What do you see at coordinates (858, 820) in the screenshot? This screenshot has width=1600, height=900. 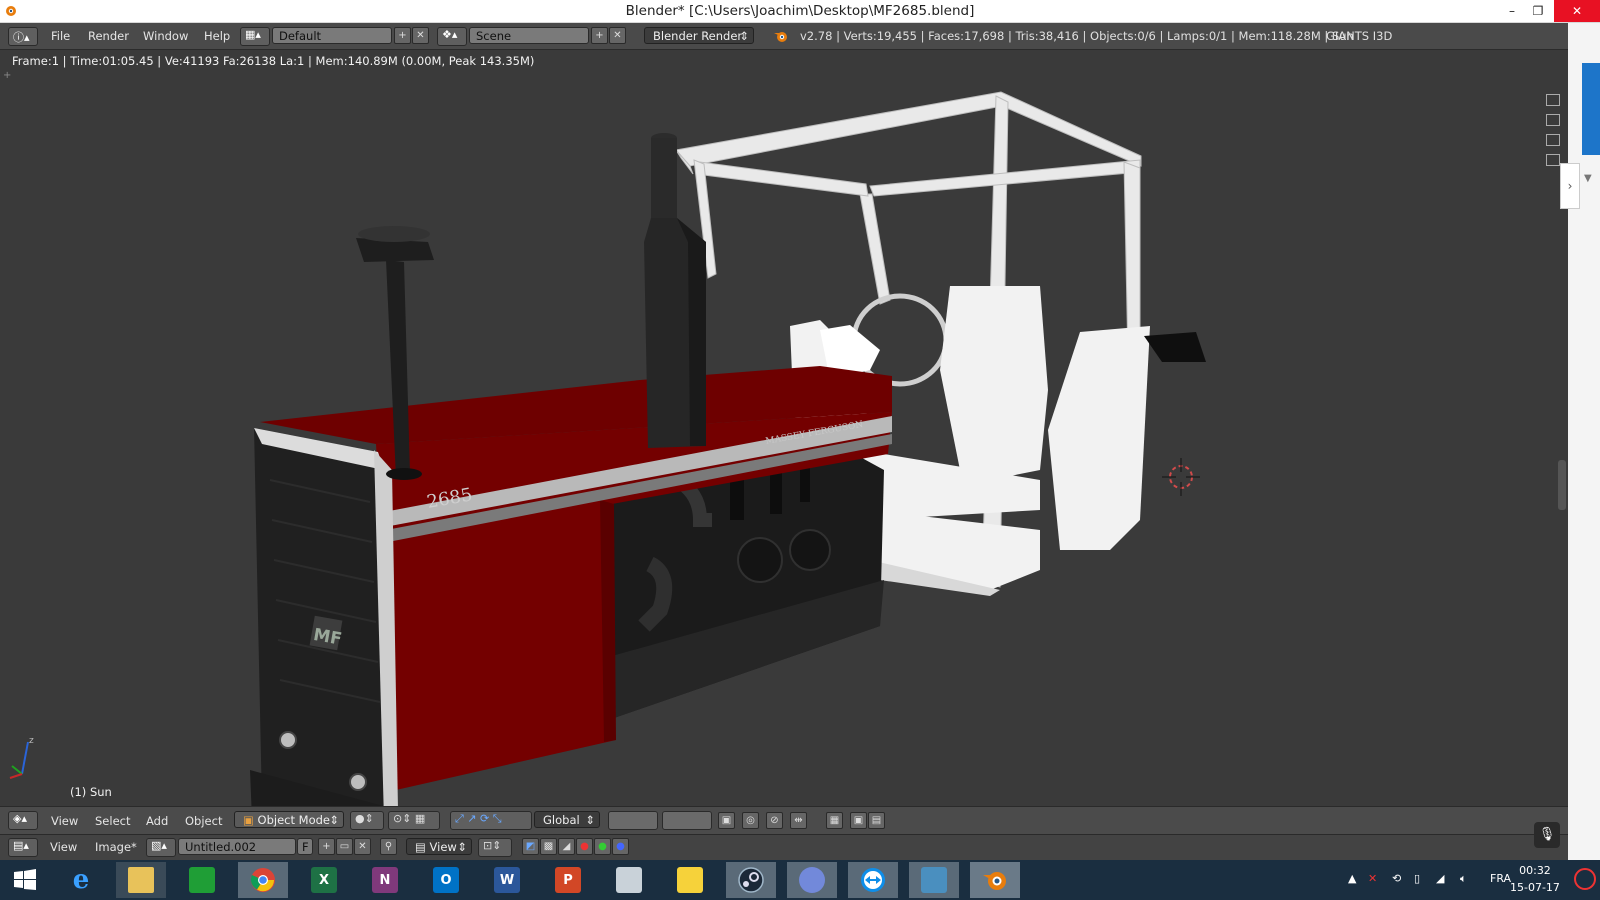 I see `opengl-anim-icon: ▣` at bounding box center [858, 820].